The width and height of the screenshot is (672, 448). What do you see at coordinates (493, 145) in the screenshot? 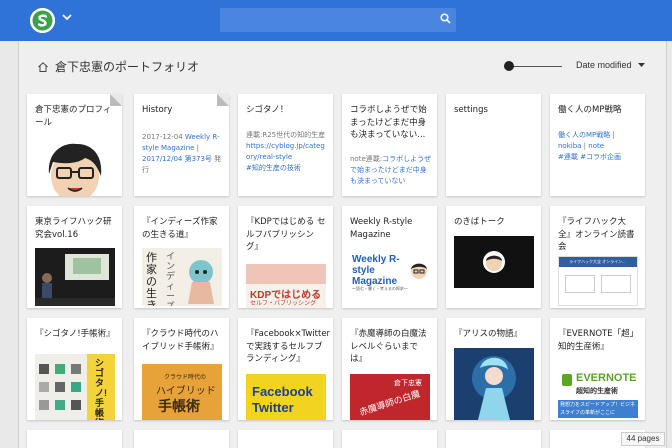
I see `page-card: settings` at bounding box center [493, 145].